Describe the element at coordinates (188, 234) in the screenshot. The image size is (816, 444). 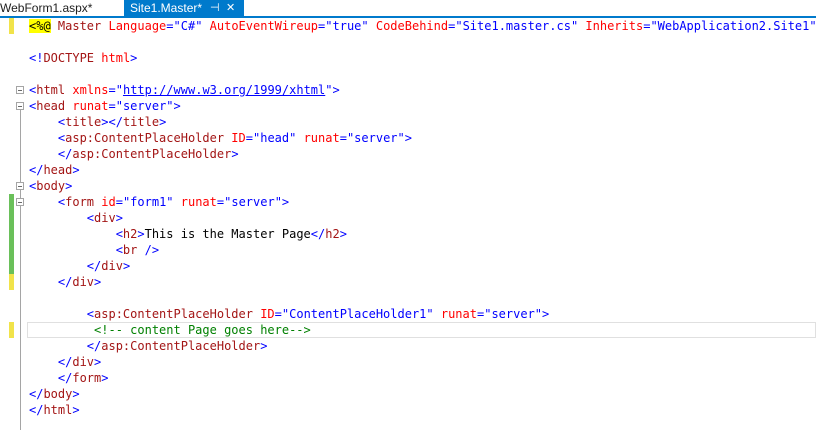
I see `line-text: <h2>This is the Master Page</h2>` at that location.